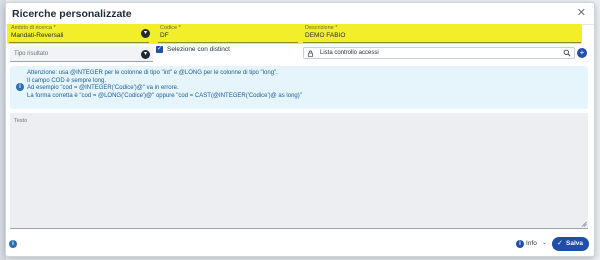  What do you see at coordinates (325, 35) in the screenshot?
I see `descrizione-value: DEMO FABIO` at bounding box center [325, 35].